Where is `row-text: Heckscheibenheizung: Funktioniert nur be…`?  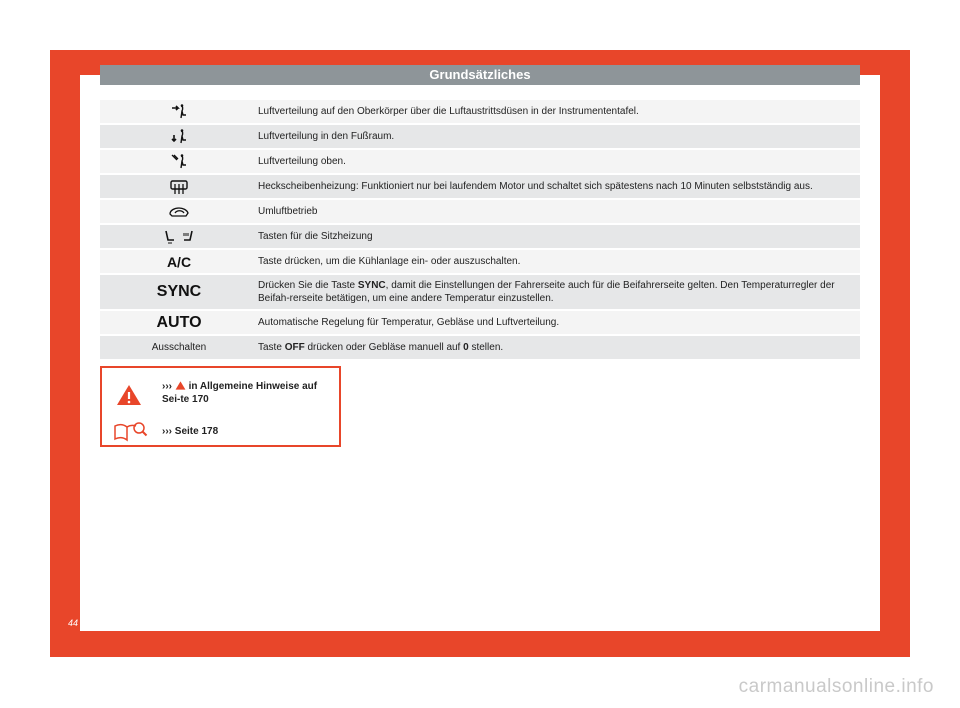 row-text: Heckscheibenheizung: Funktioniert nur be… is located at coordinates (535, 186).